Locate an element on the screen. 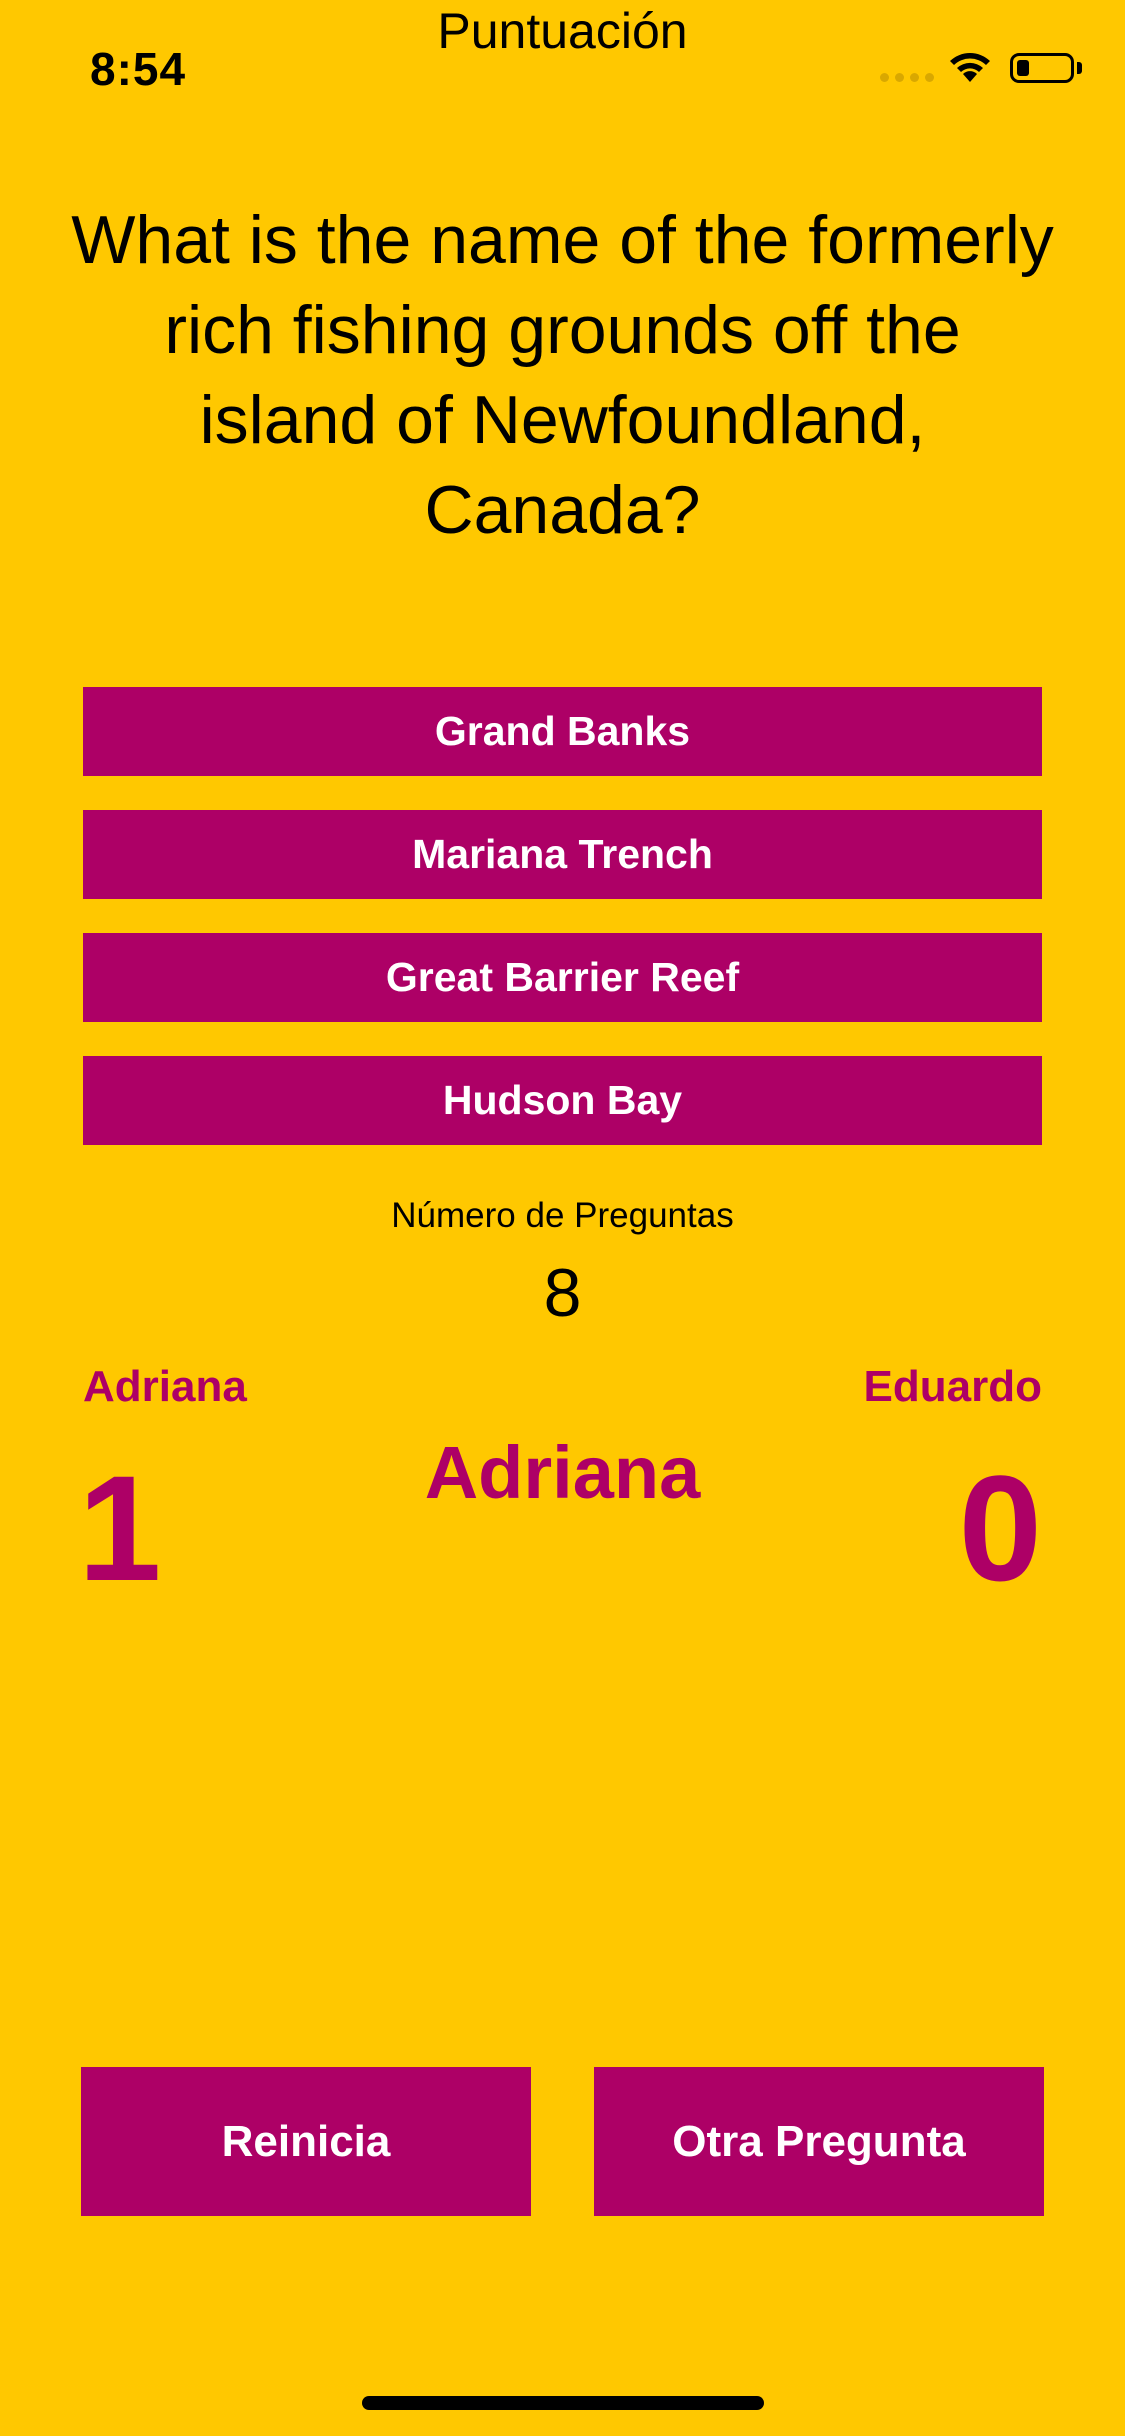 This screenshot has height=2436, width=1125. battery-cap is located at coordinates (1079, 68).